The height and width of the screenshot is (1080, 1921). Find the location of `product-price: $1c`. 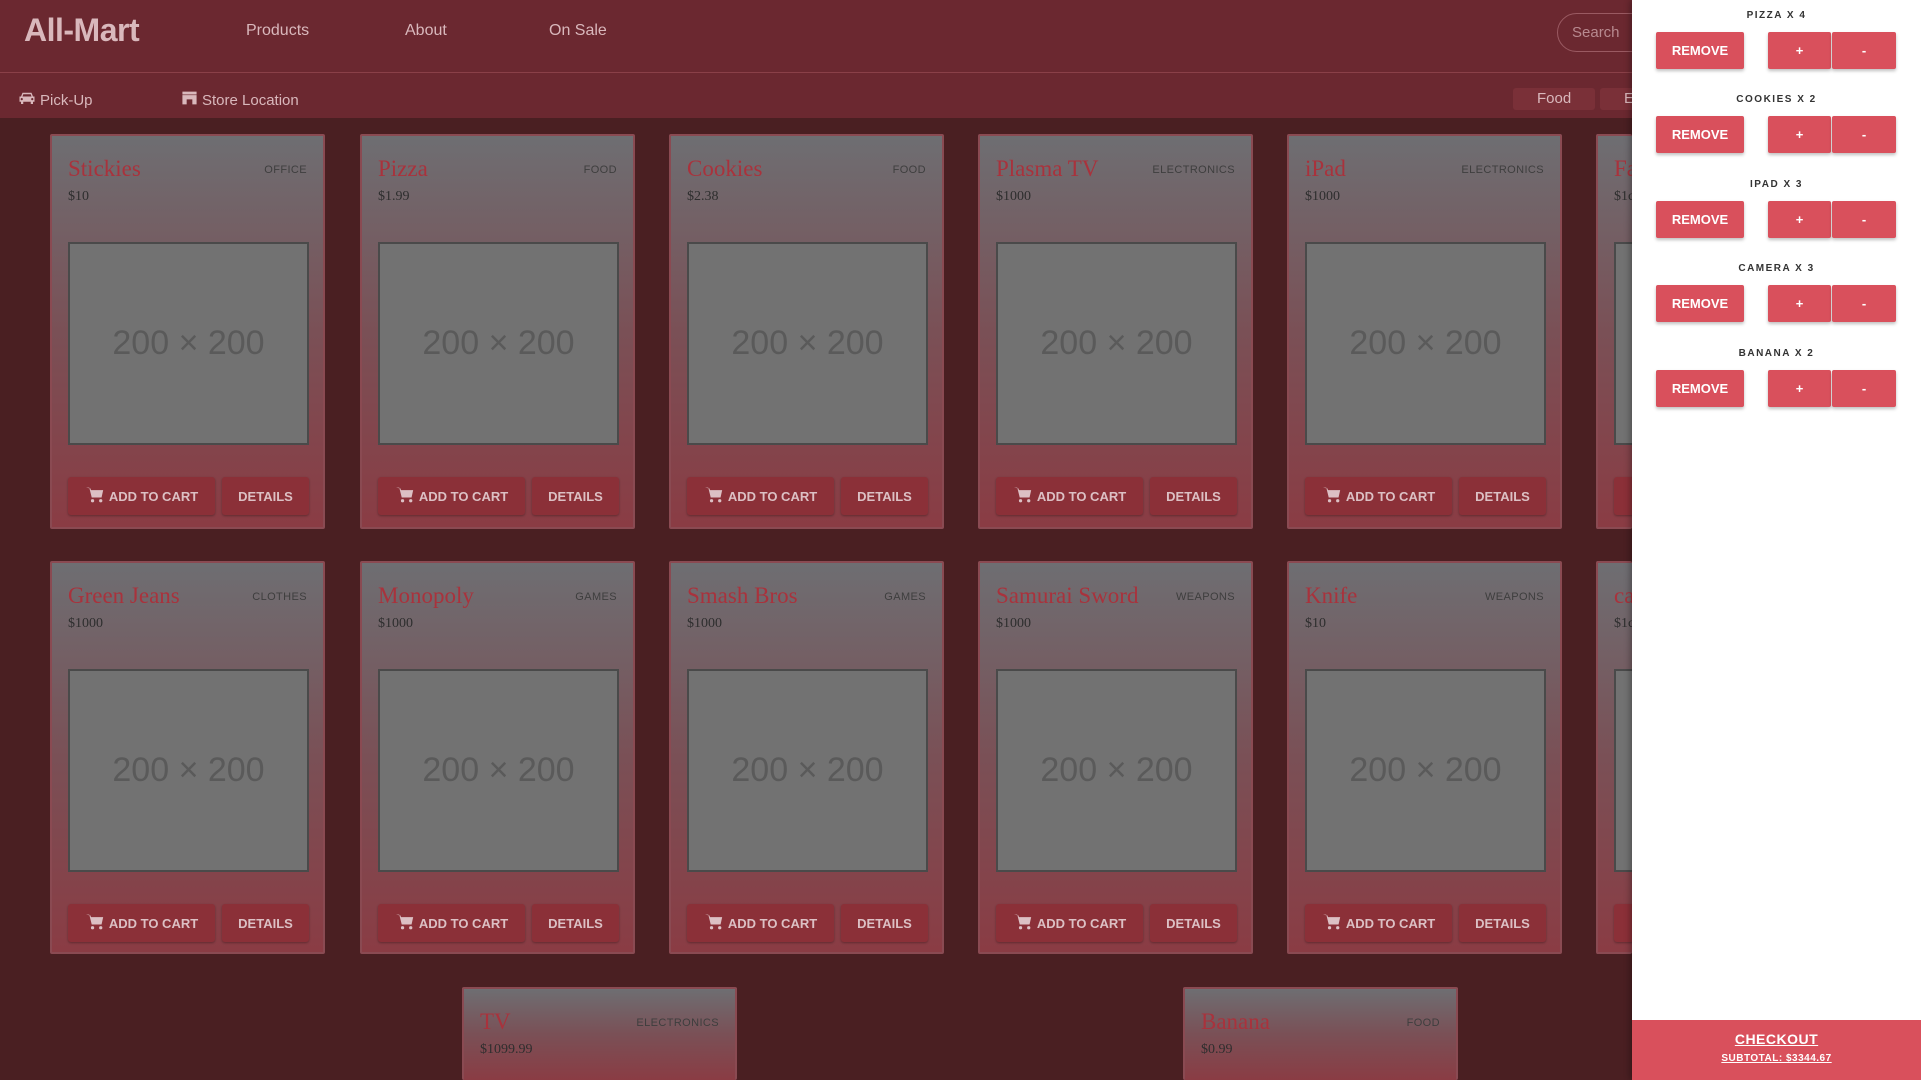

product-price: $1c is located at coordinates (1623, 623).